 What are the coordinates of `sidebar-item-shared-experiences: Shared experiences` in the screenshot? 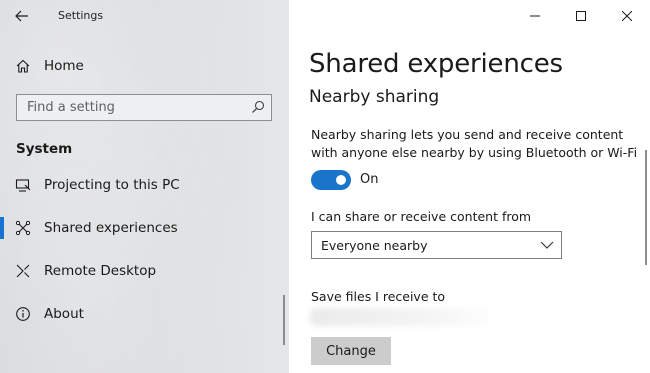 It's located at (144, 228).